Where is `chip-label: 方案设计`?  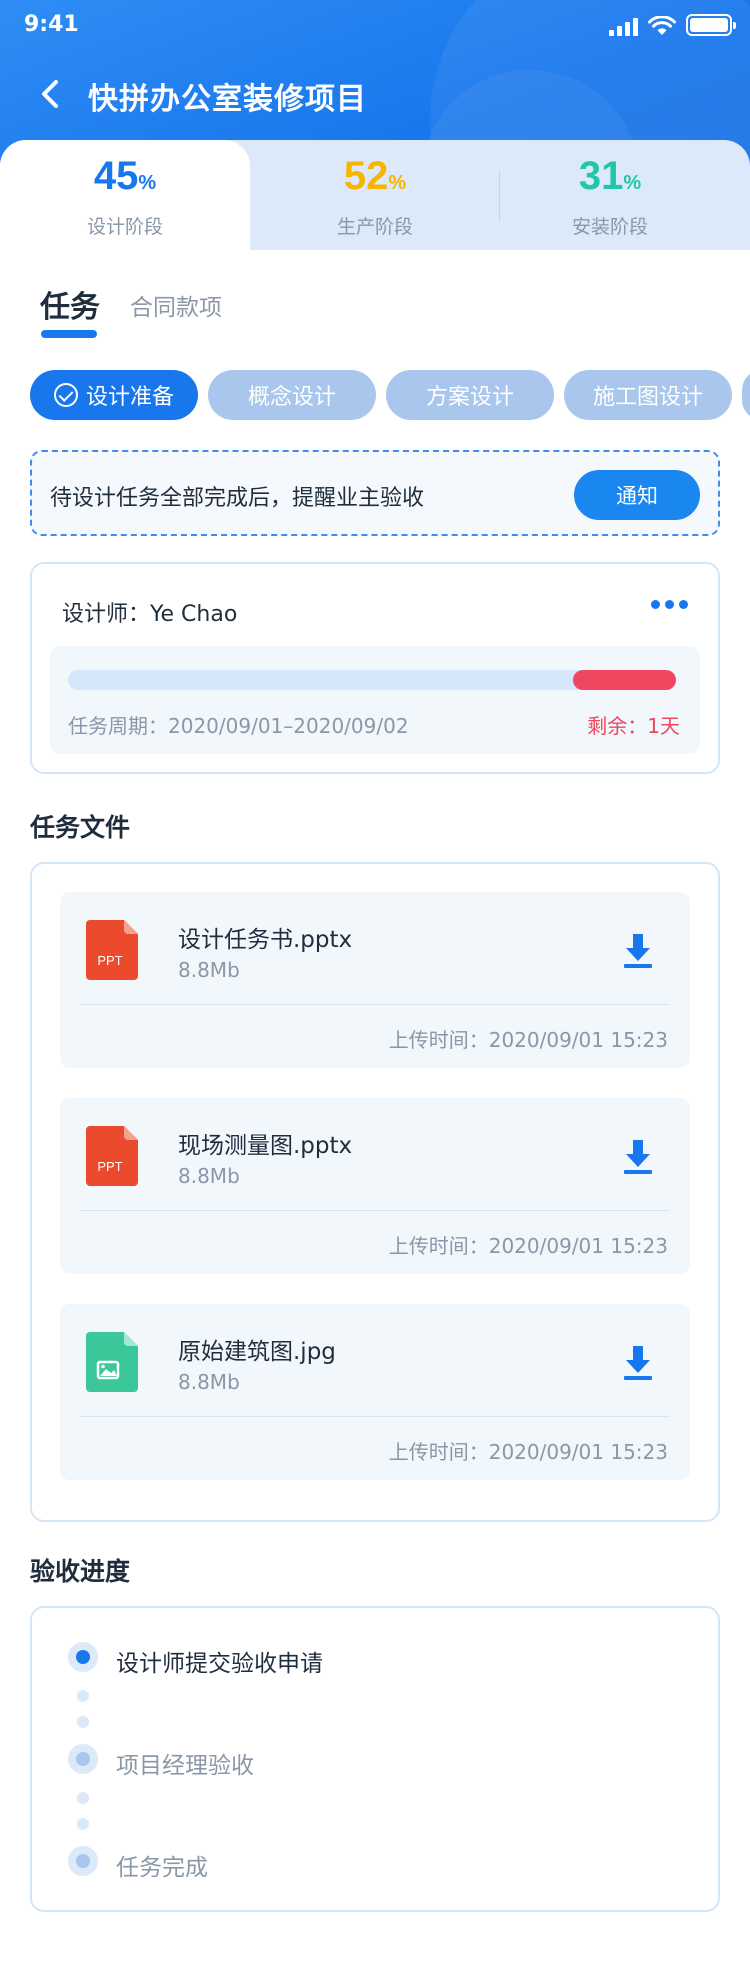 chip-label: 方案设计 is located at coordinates (469, 397).